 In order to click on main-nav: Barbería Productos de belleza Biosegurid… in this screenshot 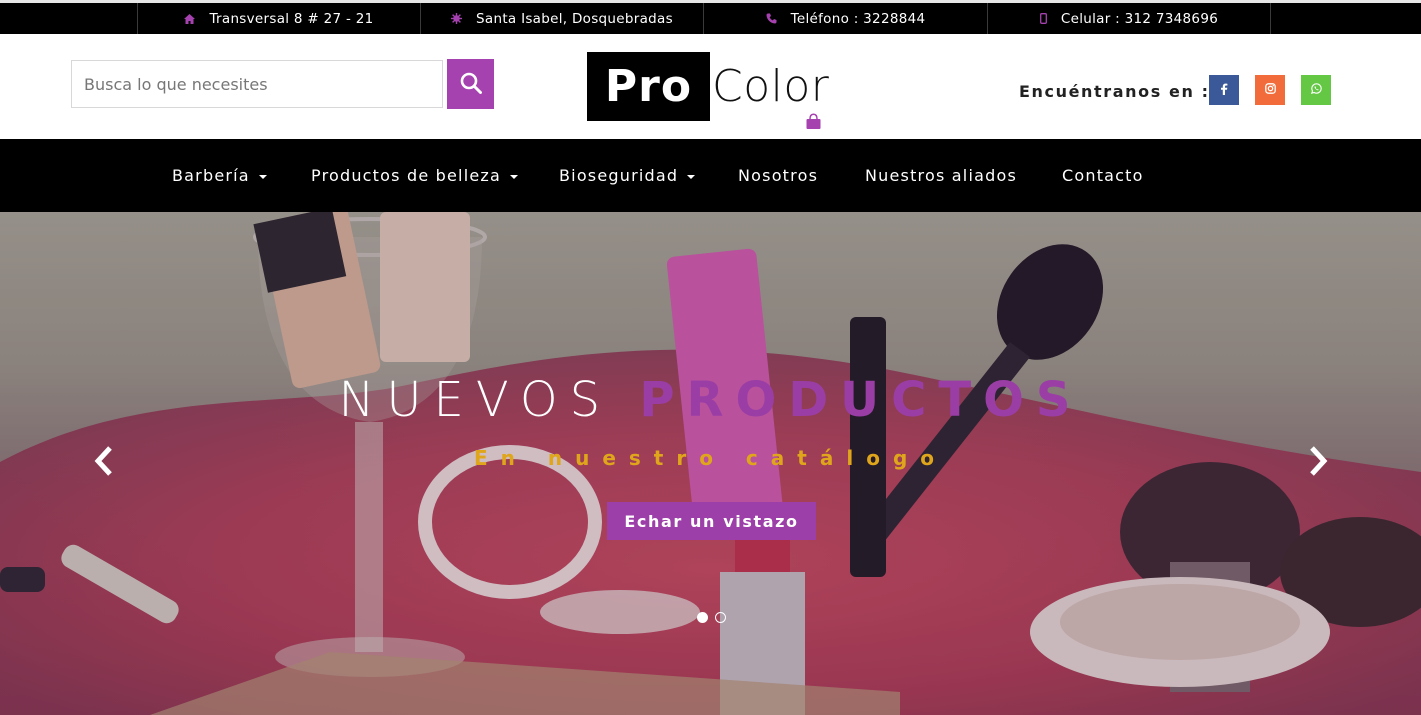, I will do `click(710, 175)`.